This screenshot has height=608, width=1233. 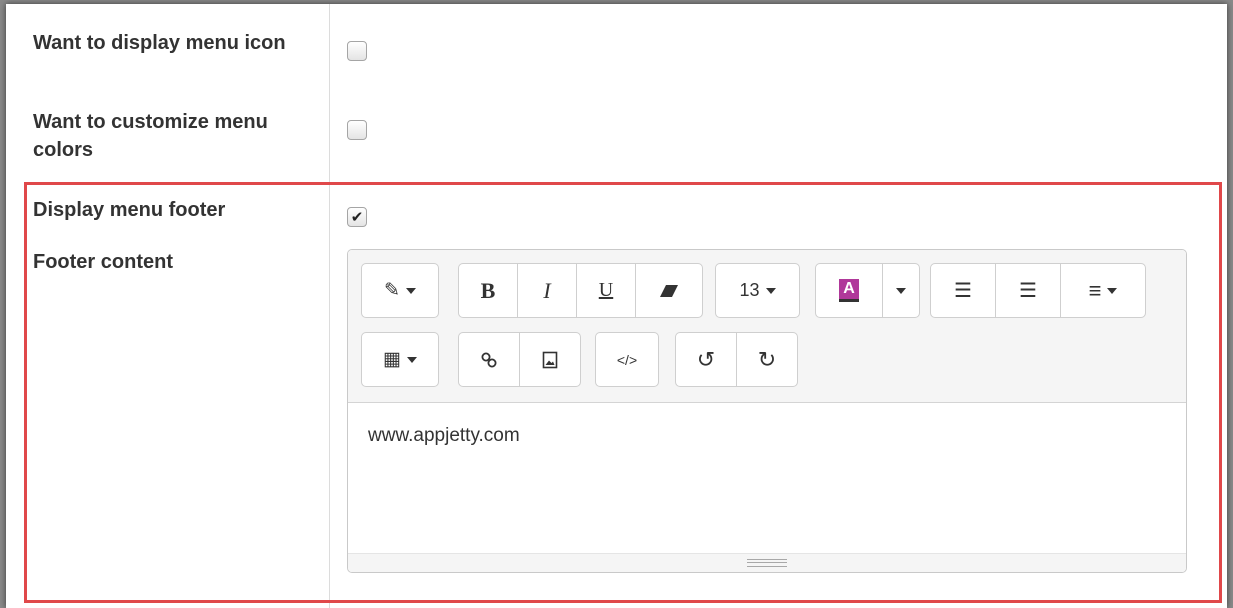 What do you see at coordinates (357, 130) in the screenshot?
I see `menu-colors-checkbox` at bounding box center [357, 130].